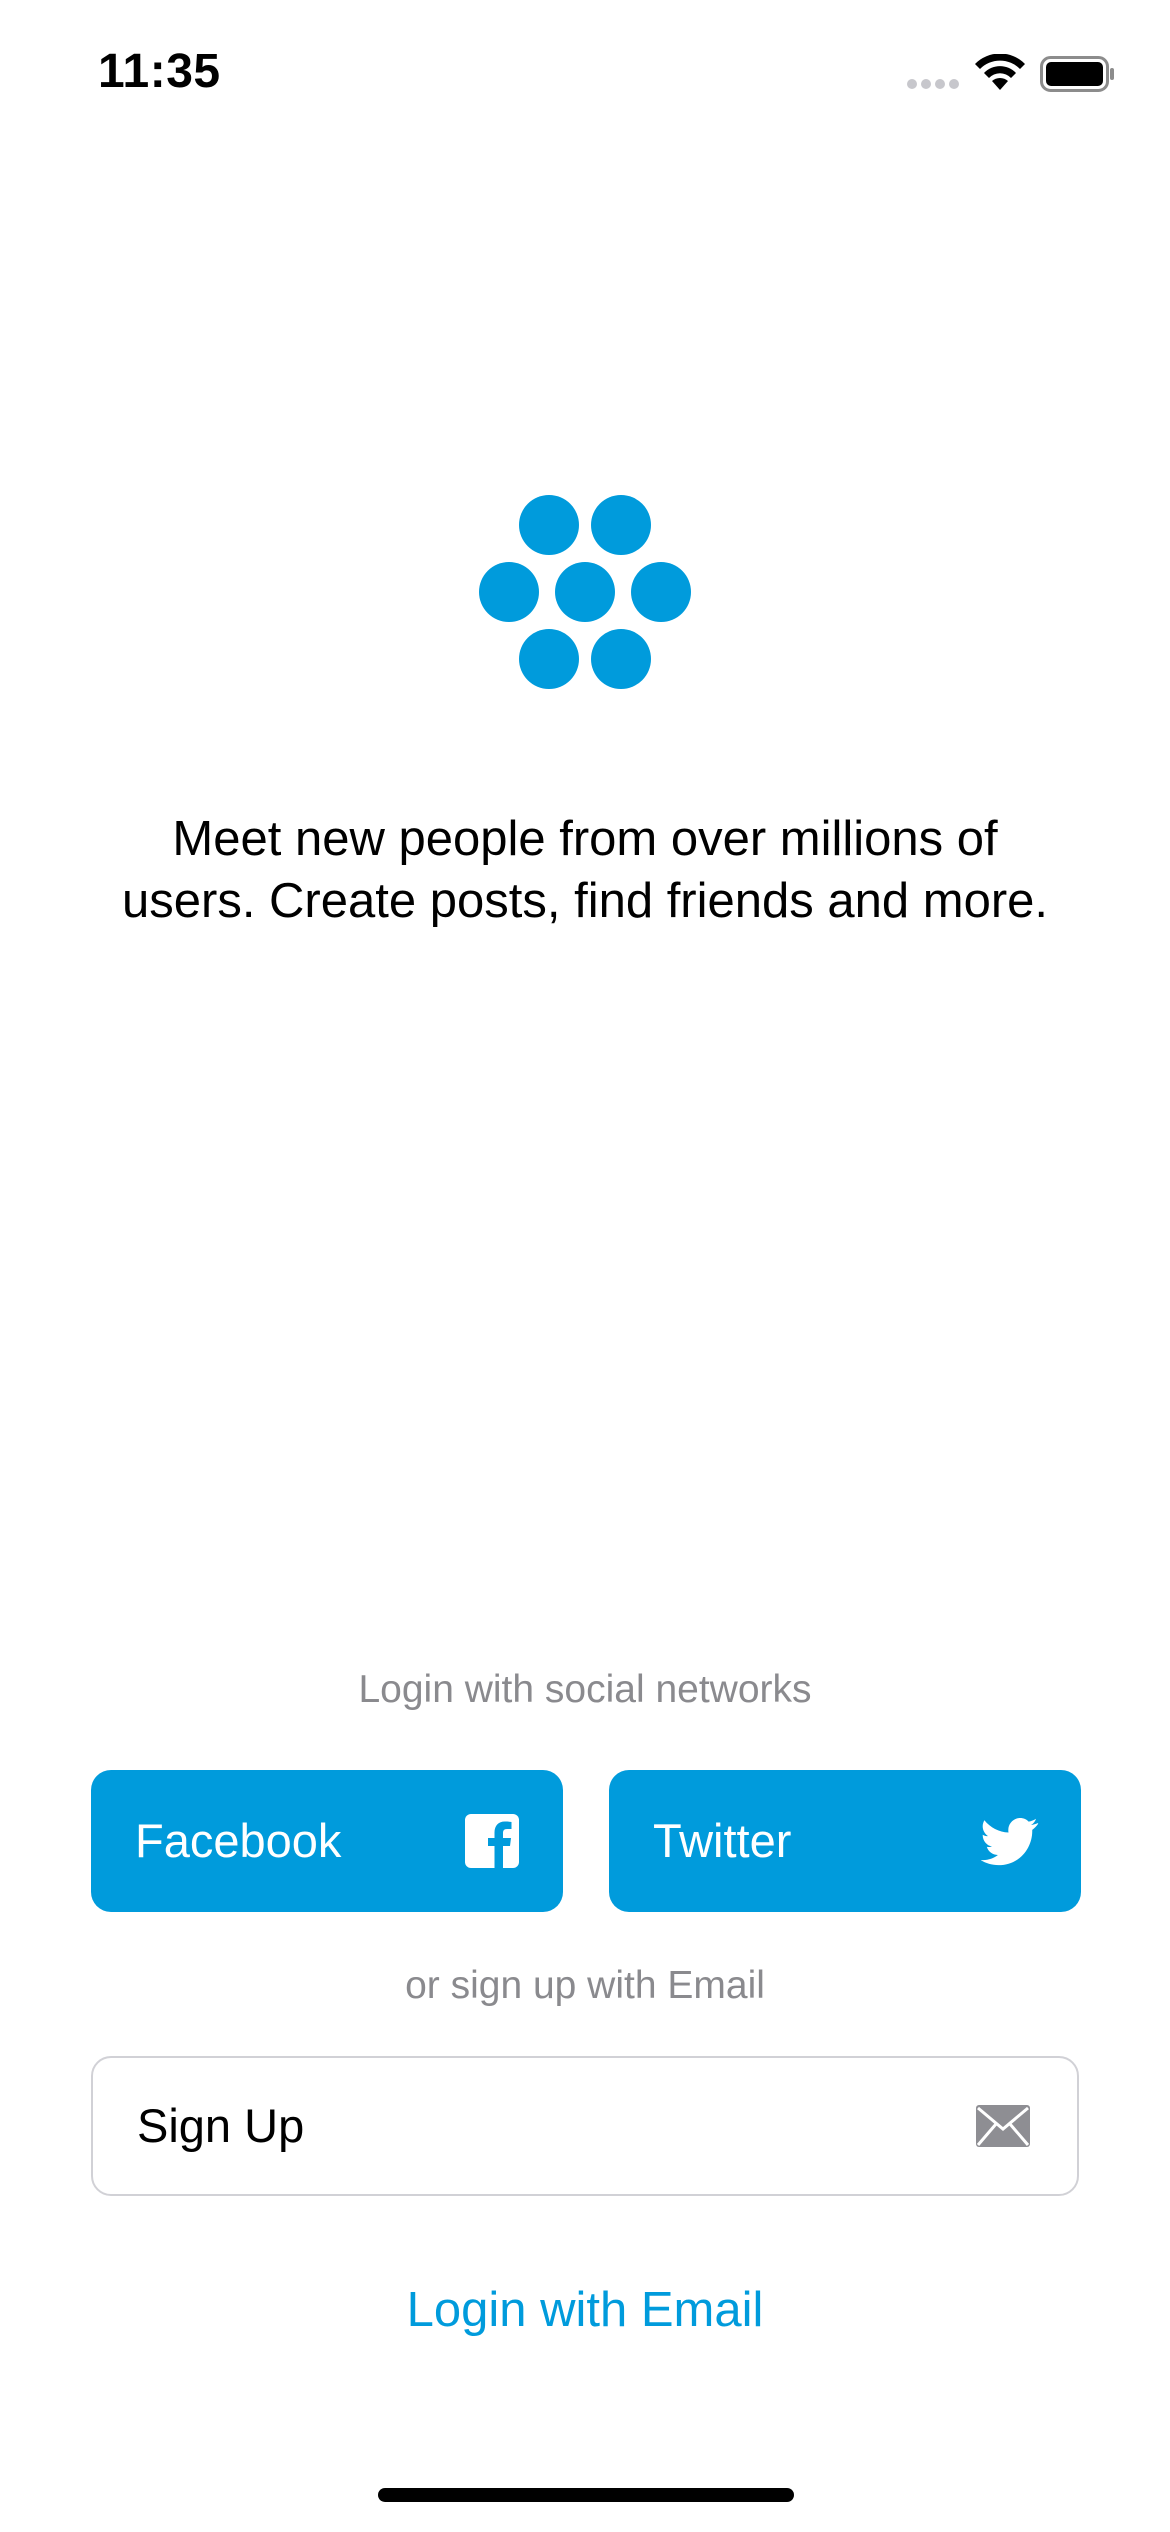  What do you see at coordinates (722, 1840) in the screenshot?
I see `twitter-button-label: Twitter` at bounding box center [722, 1840].